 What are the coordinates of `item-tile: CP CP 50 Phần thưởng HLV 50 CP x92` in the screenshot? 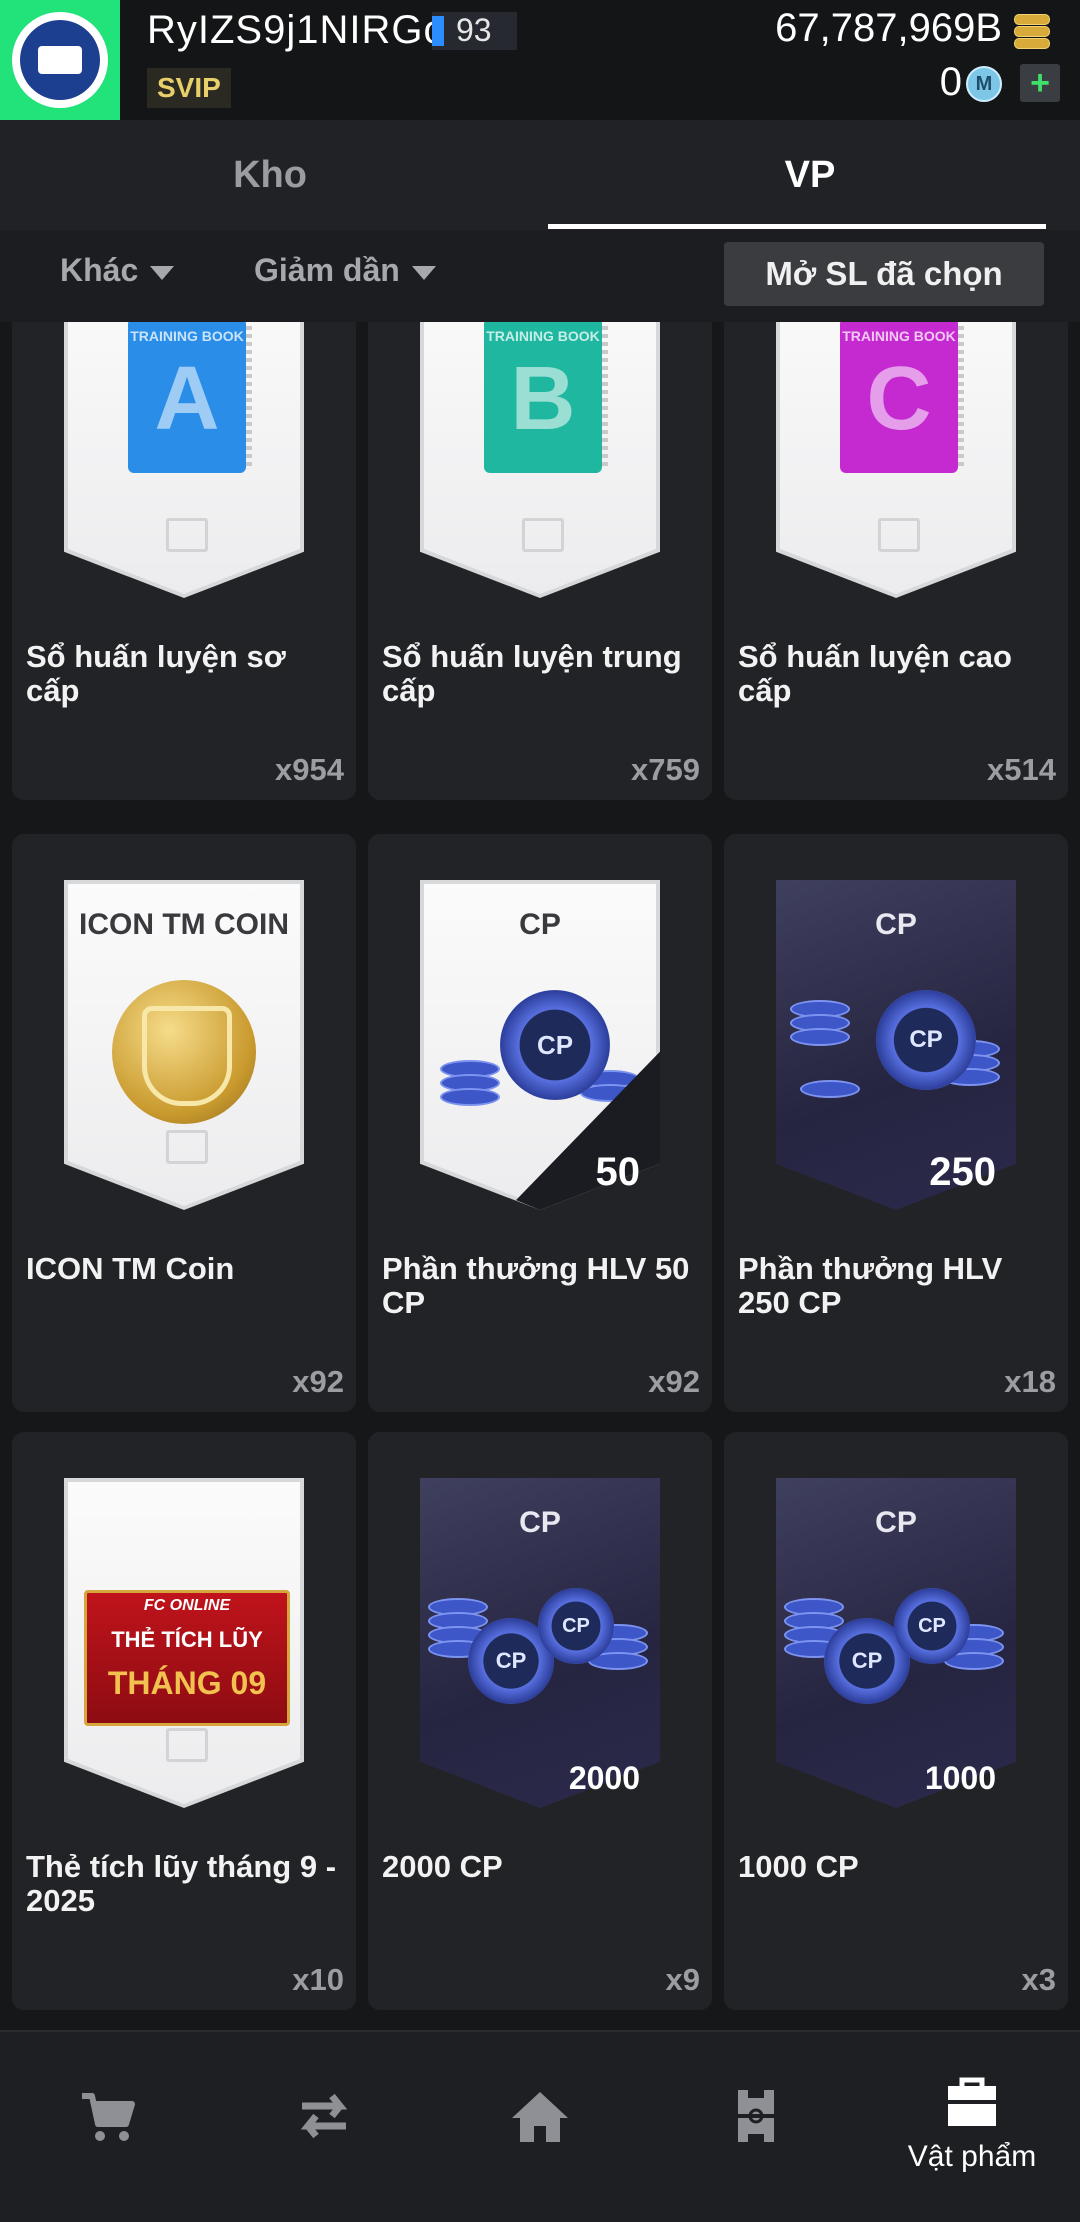 It's located at (540, 1123).